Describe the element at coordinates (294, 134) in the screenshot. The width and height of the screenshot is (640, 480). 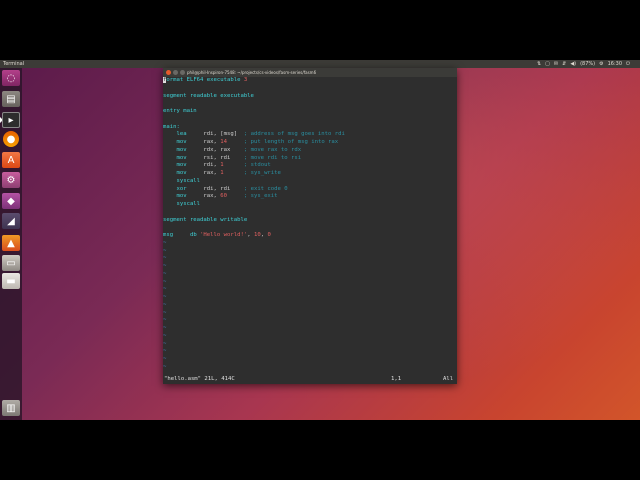
I see `code-token: ; address of msg goes into rdi` at that location.